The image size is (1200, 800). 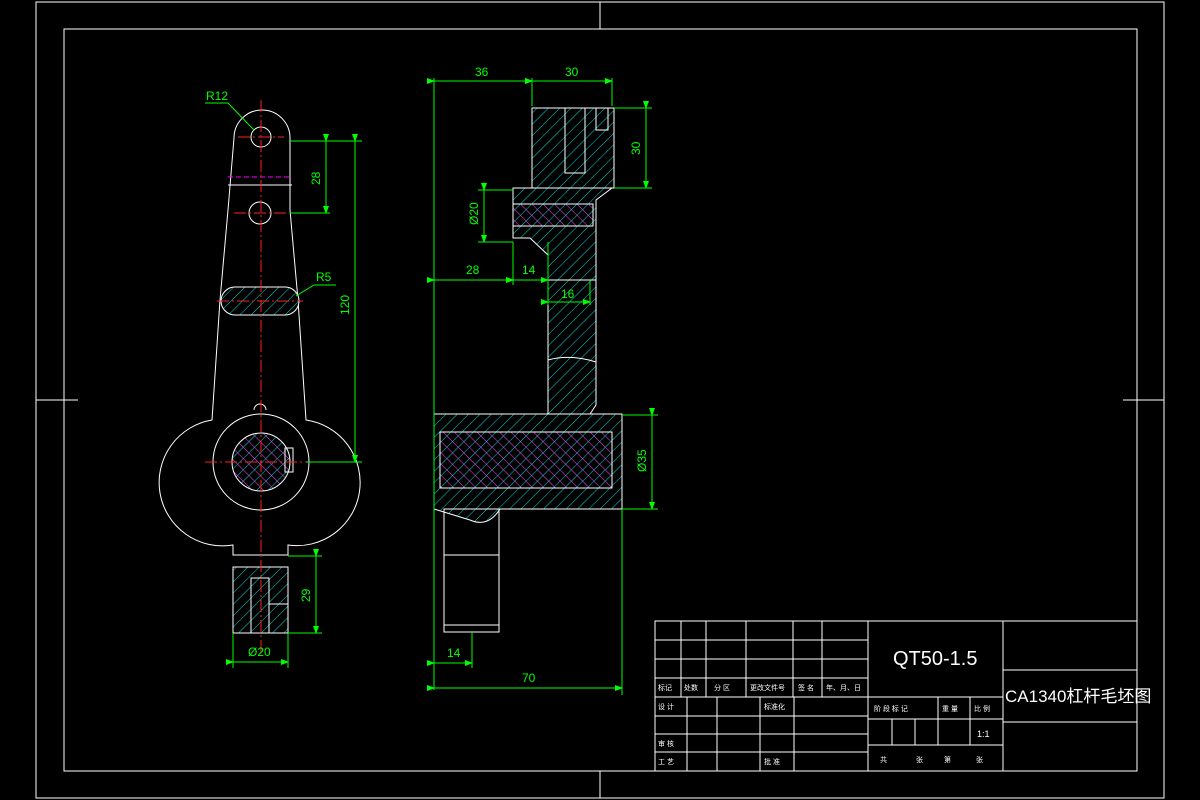 I want to click on dim-r5: R5, so click(x=324, y=277).